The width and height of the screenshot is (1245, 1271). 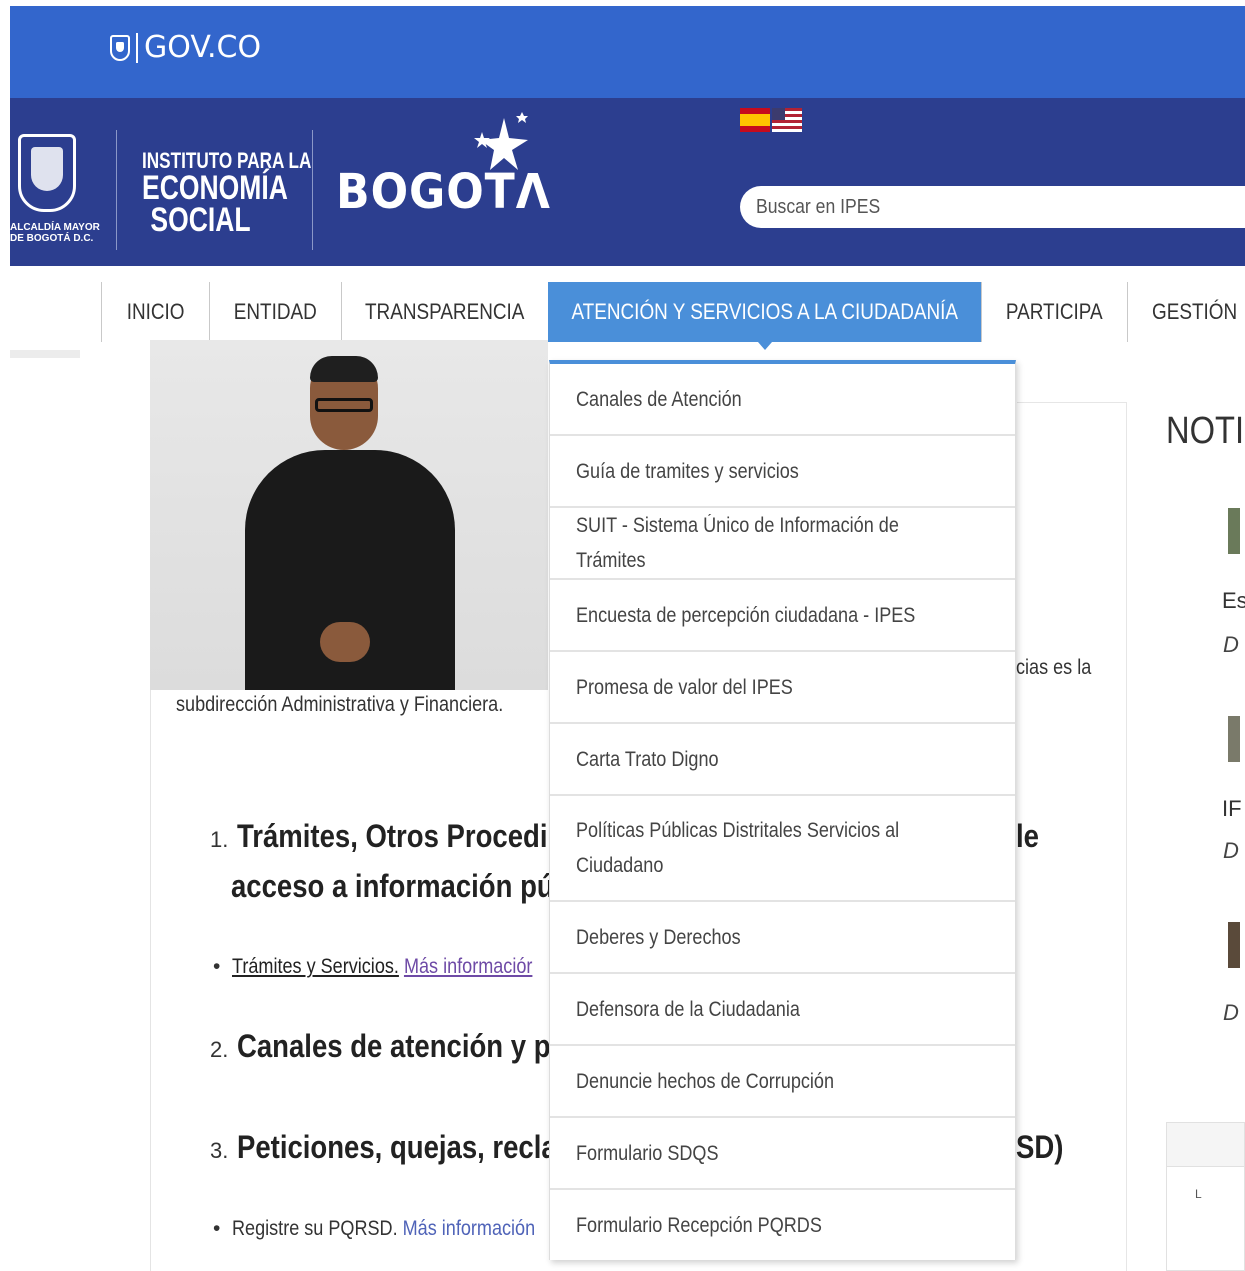 What do you see at coordinates (1205, 1145) in the screenshot?
I see `sidebar-box-header` at bounding box center [1205, 1145].